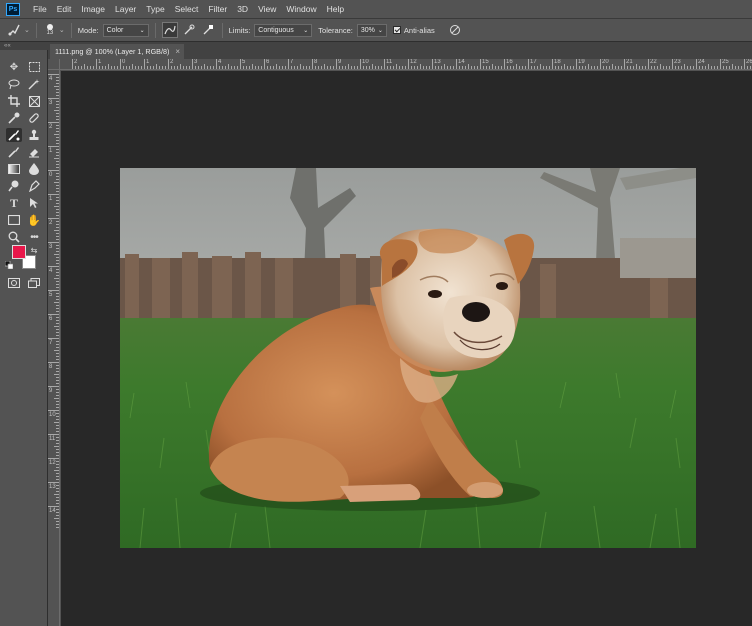  Describe the element at coordinates (51, 367) in the screenshot. I see `ruler-label: 8` at that location.